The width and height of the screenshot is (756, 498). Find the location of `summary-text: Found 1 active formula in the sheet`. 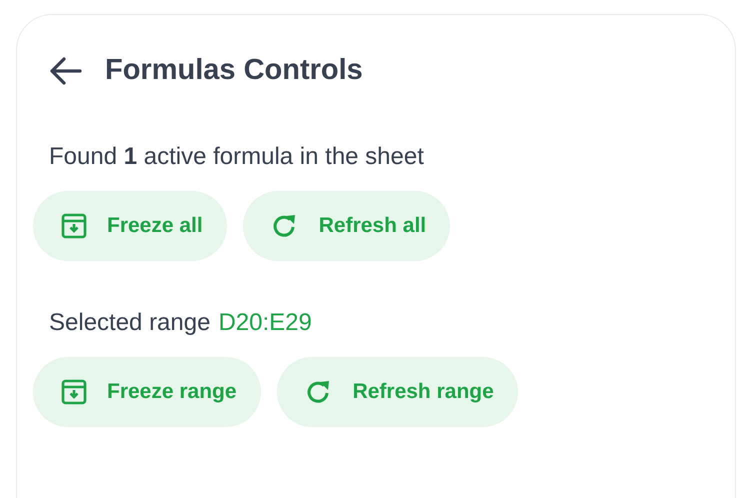

summary-text: Found 1 active formula in the sheet is located at coordinates (236, 157).